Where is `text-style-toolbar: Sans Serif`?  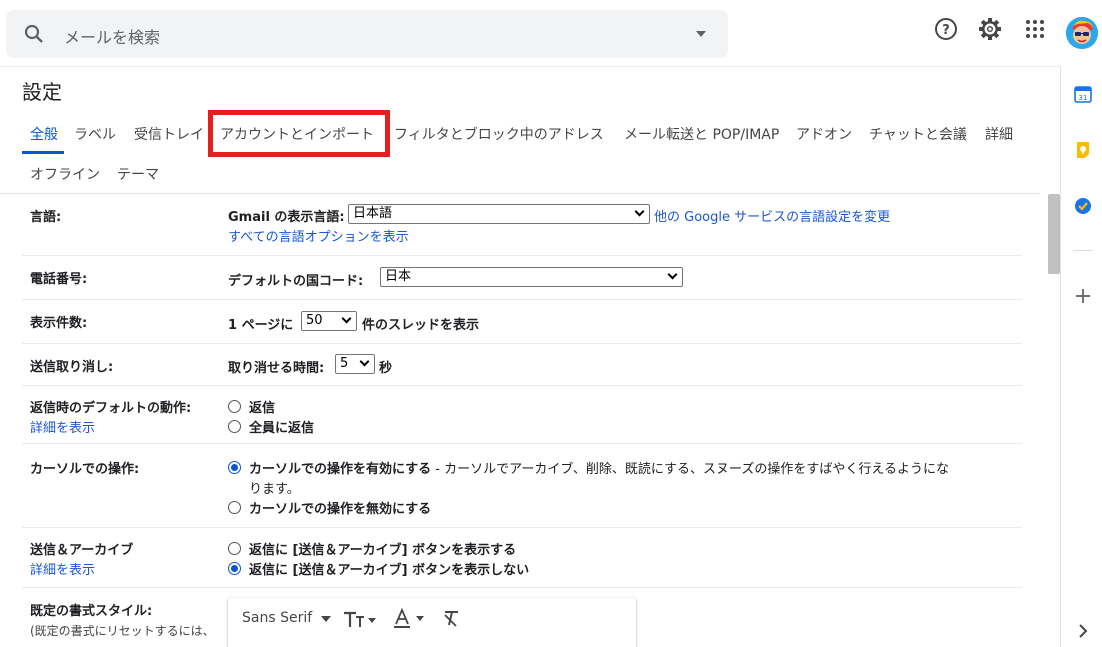 text-style-toolbar: Sans Serif is located at coordinates (432, 622).